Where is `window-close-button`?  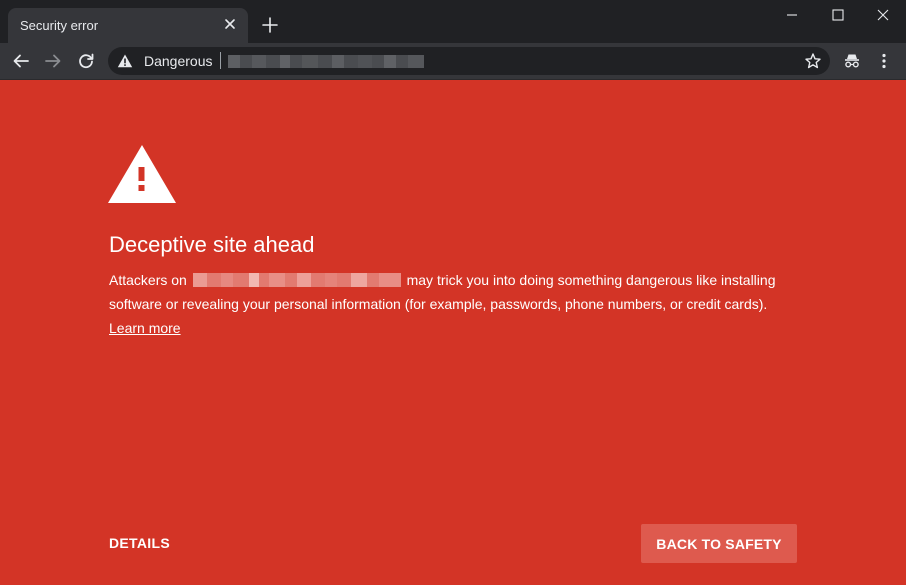
window-close-button is located at coordinates (883, 15).